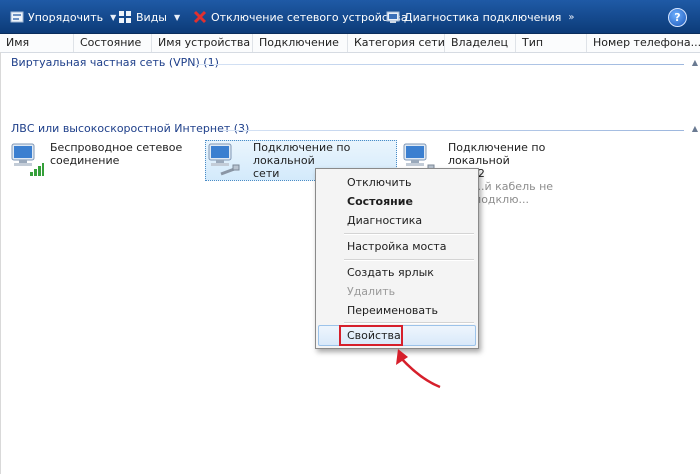  Describe the element at coordinates (480, 43) in the screenshot. I see `column-header-owner: Владелец` at that location.